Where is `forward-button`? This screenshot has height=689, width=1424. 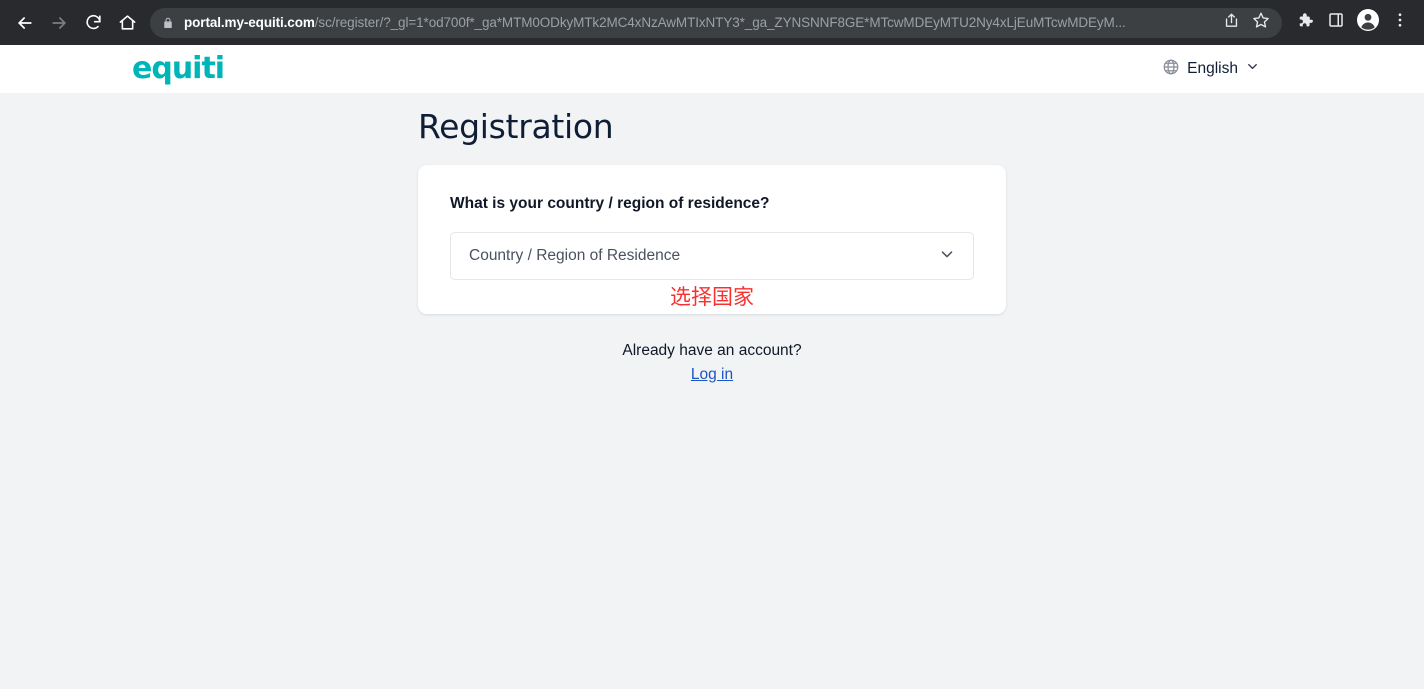
forward-button is located at coordinates (59, 23).